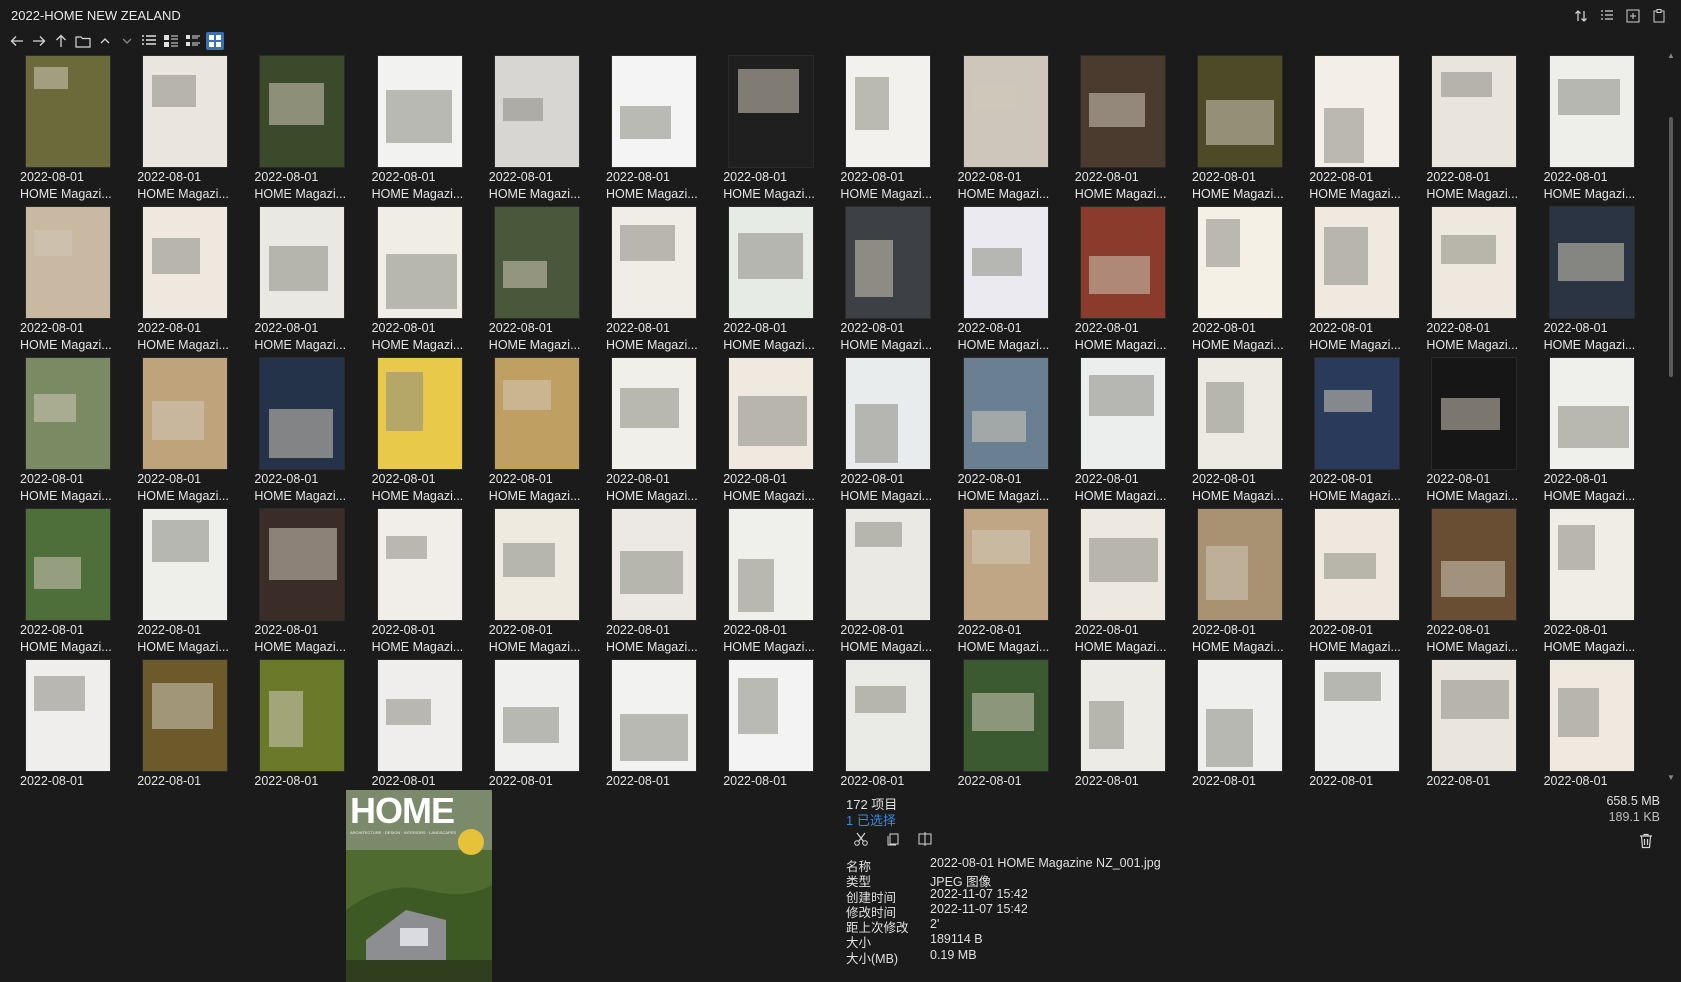 The image size is (1681, 982). Describe the element at coordinates (925, 839) in the screenshot. I see `compare-icon` at that location.